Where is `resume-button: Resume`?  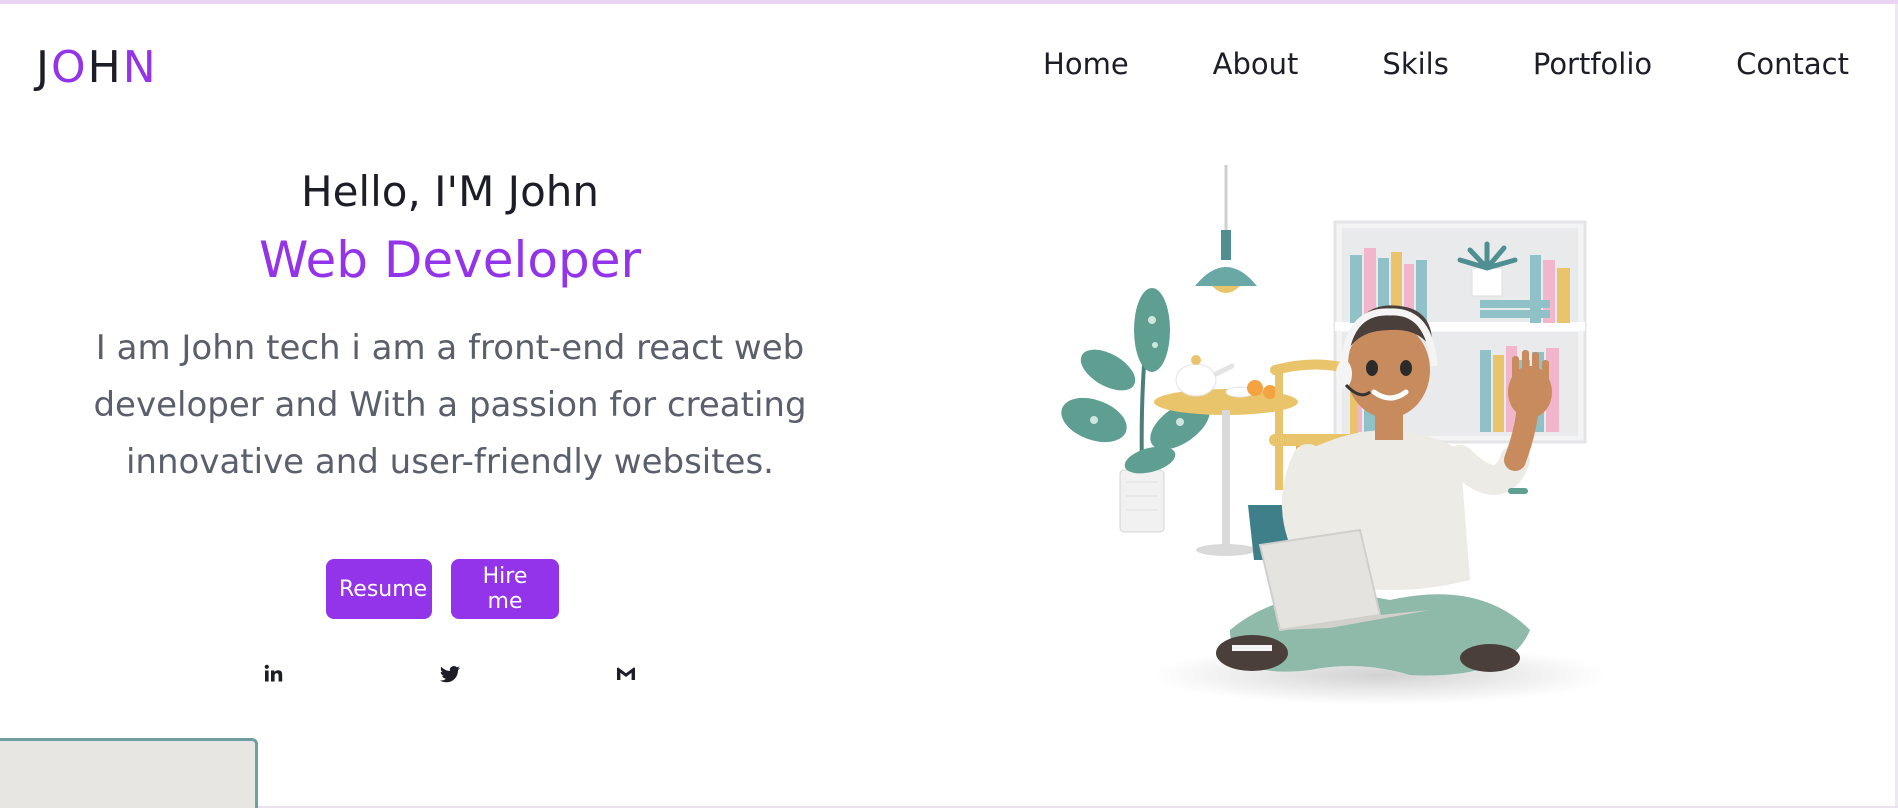
resume-button: Resume is located at coordinates (379, 589).